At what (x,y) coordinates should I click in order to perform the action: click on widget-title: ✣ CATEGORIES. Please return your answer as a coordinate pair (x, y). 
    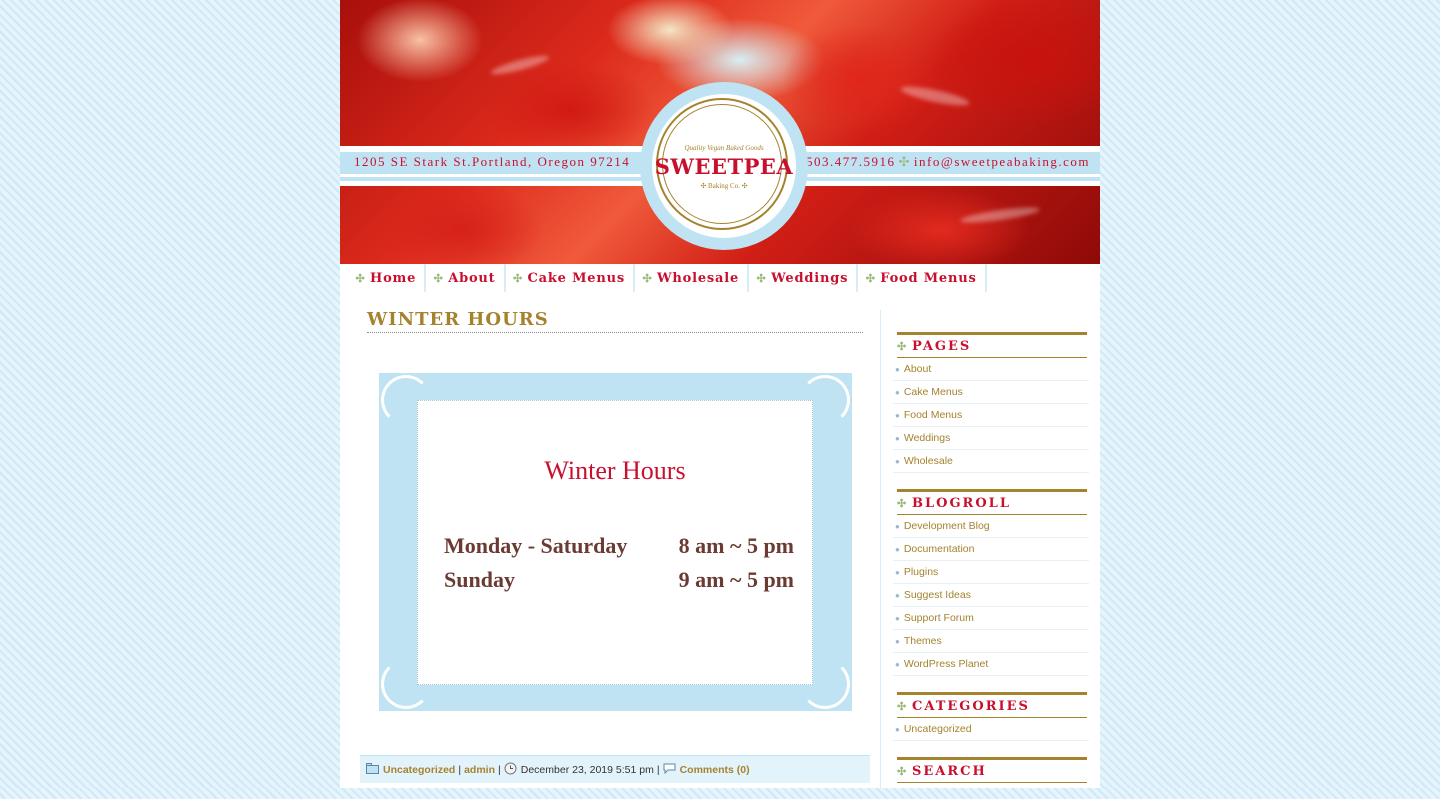
    Looking at the image, I should click on (992, 705).